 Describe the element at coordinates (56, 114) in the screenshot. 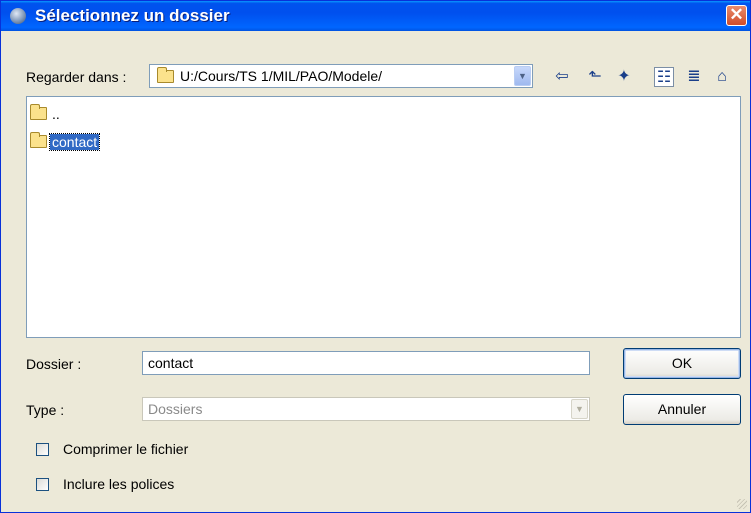

I see `list-item-label: ..` at that location.